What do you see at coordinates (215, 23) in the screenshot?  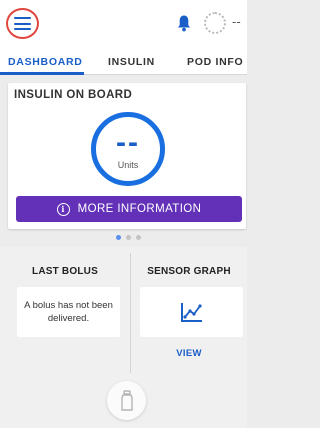 I see `pod-status-icon` at bounding box center [215, 23].